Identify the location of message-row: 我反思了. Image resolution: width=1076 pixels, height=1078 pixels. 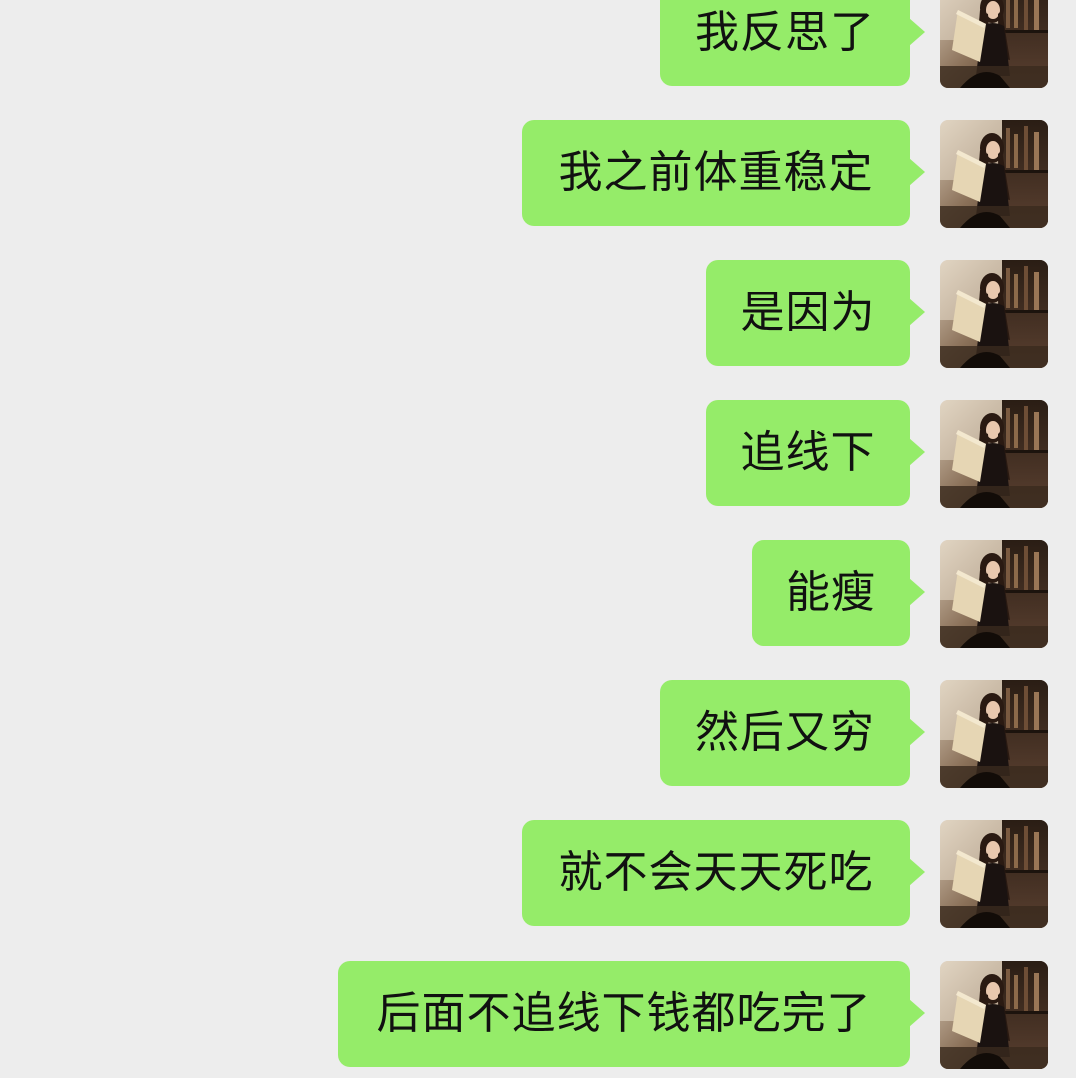
(538, 44).